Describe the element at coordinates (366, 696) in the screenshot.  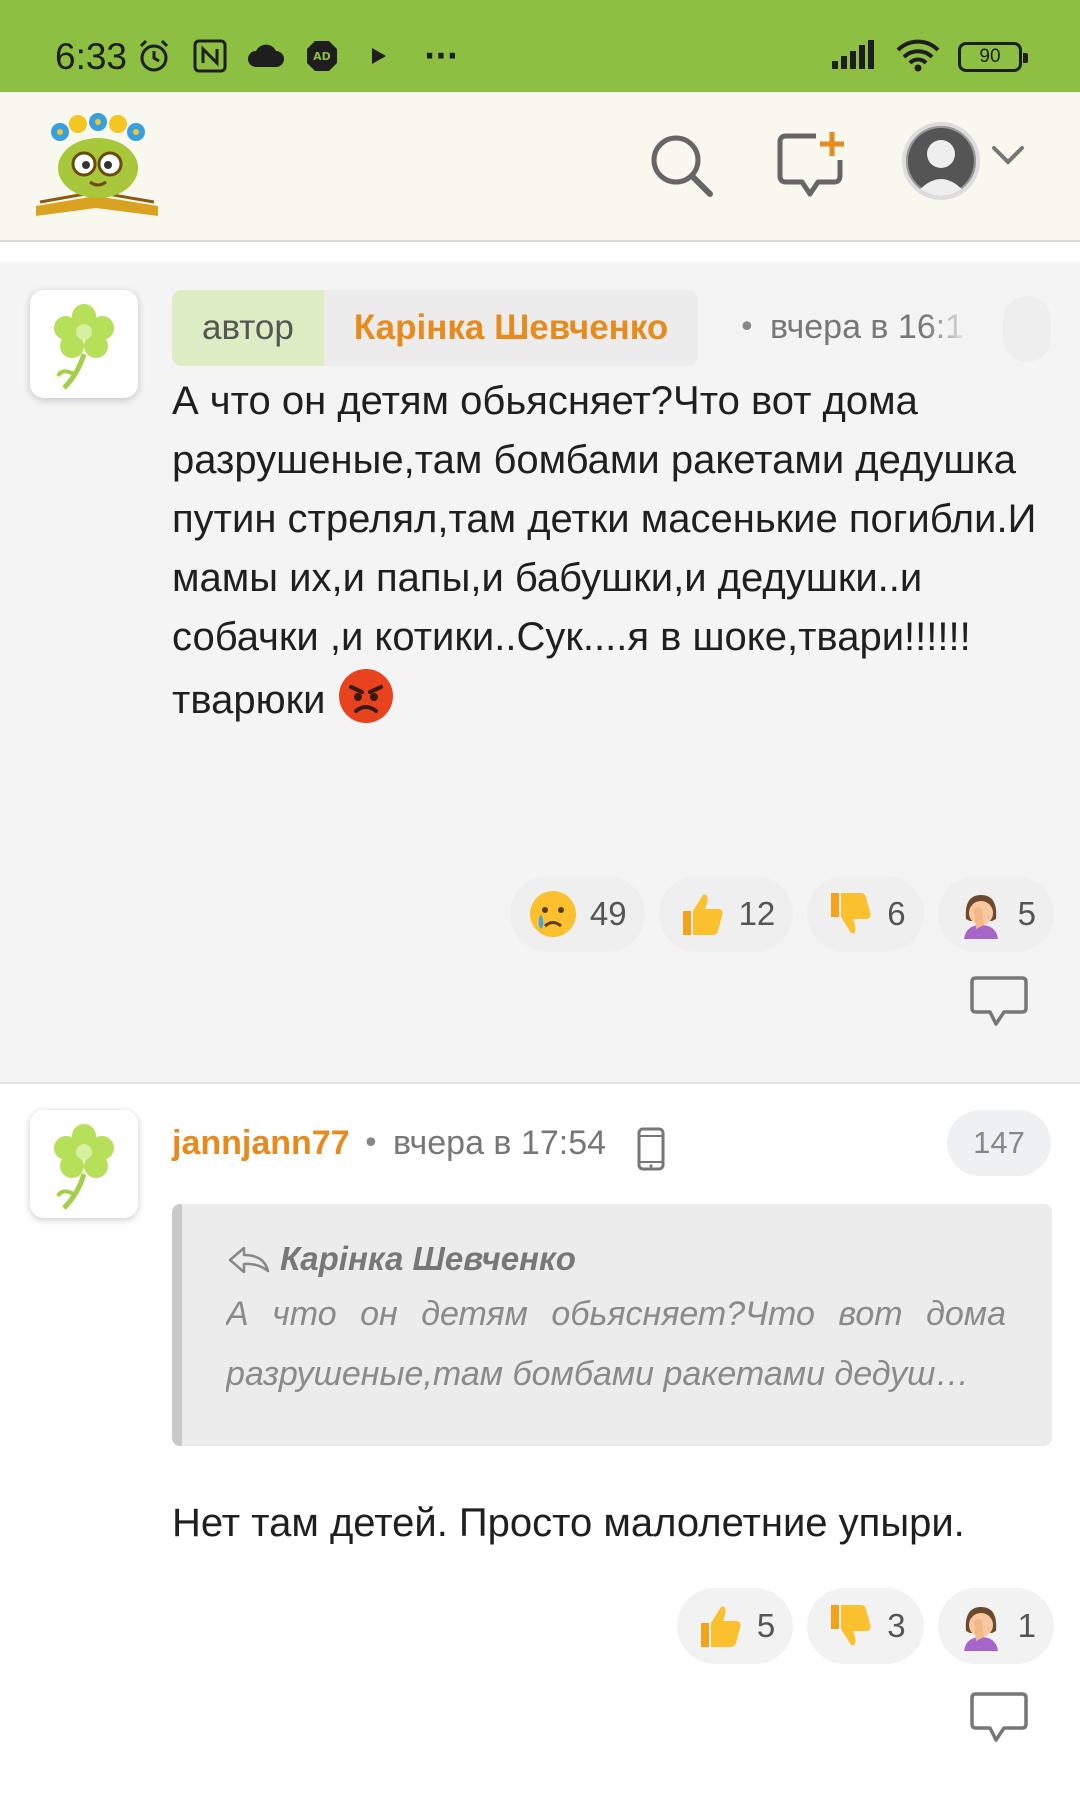
I see `angry-face-icon` at that location.